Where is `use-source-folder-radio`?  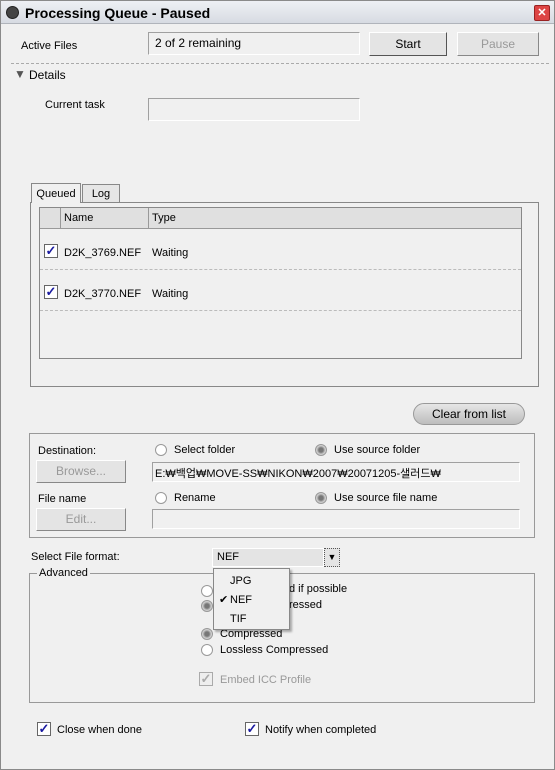 use-source-folder-radio is located at coordinates (321, 450).